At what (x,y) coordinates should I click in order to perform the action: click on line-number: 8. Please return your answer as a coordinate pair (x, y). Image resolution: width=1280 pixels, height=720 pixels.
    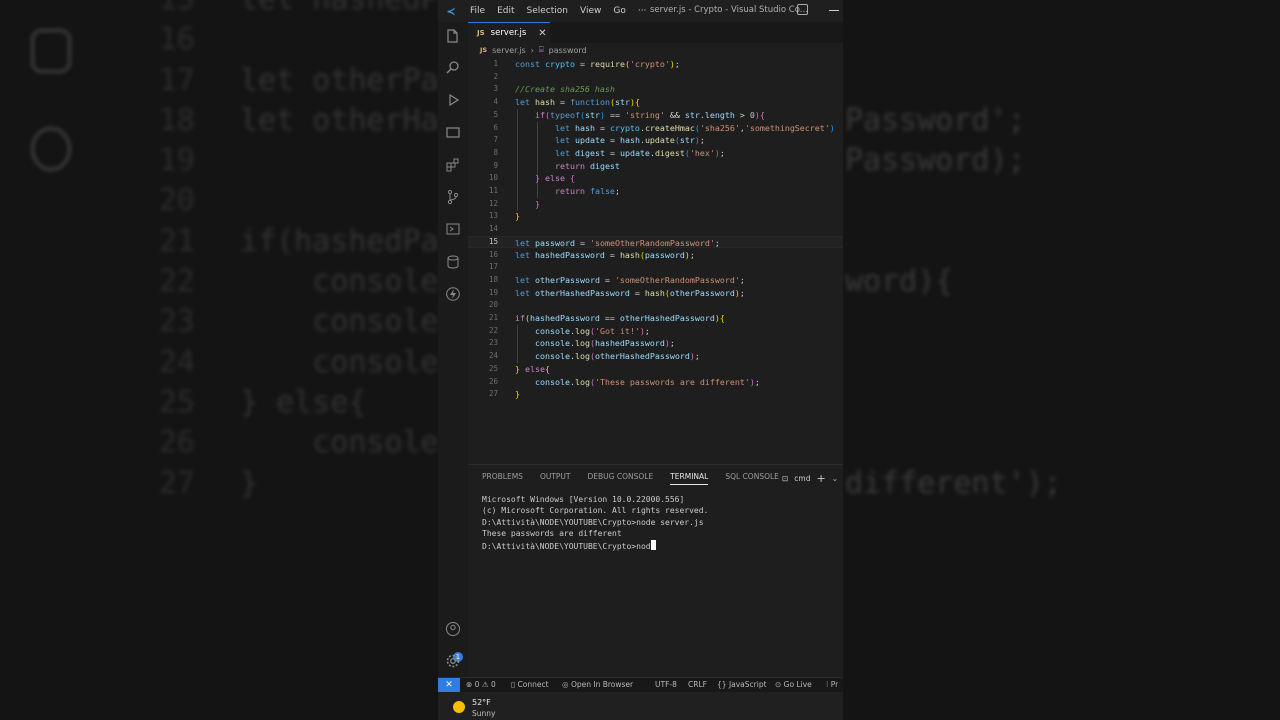
    Looking at the image, I should click on (495, 152).